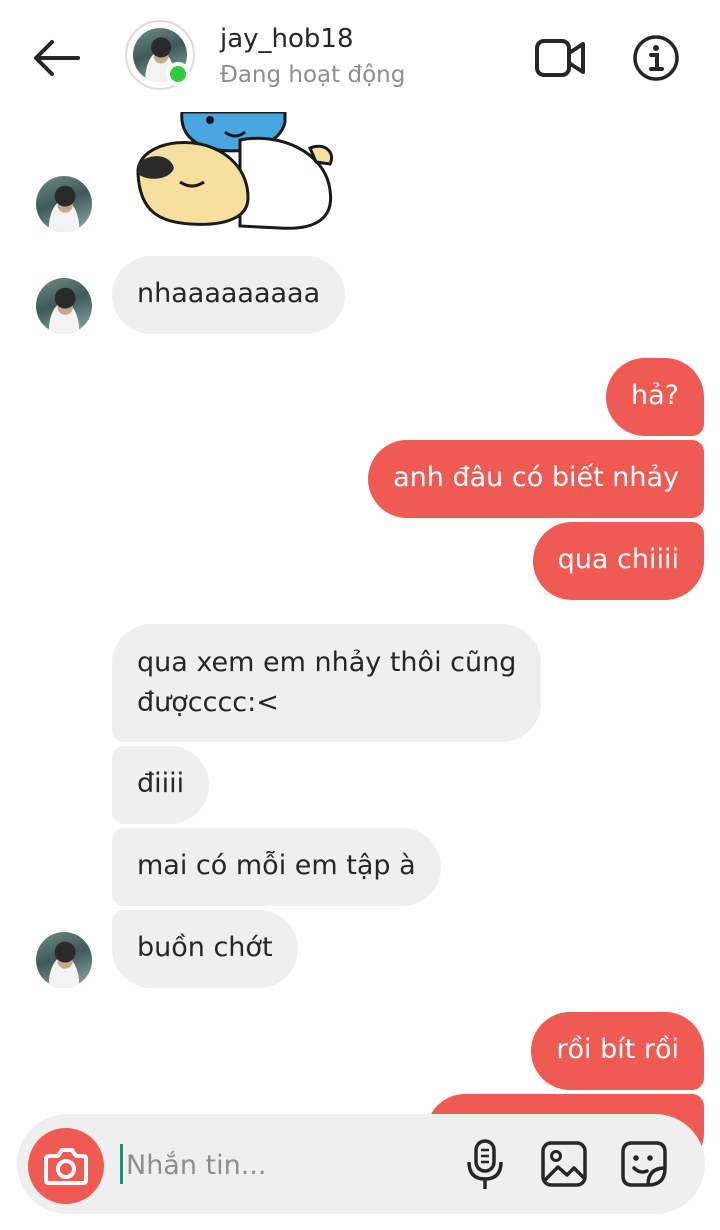 Image resolution: width=720 pixels, height=1230 pixels. I want to click on camera-button, so click(66, 1166).